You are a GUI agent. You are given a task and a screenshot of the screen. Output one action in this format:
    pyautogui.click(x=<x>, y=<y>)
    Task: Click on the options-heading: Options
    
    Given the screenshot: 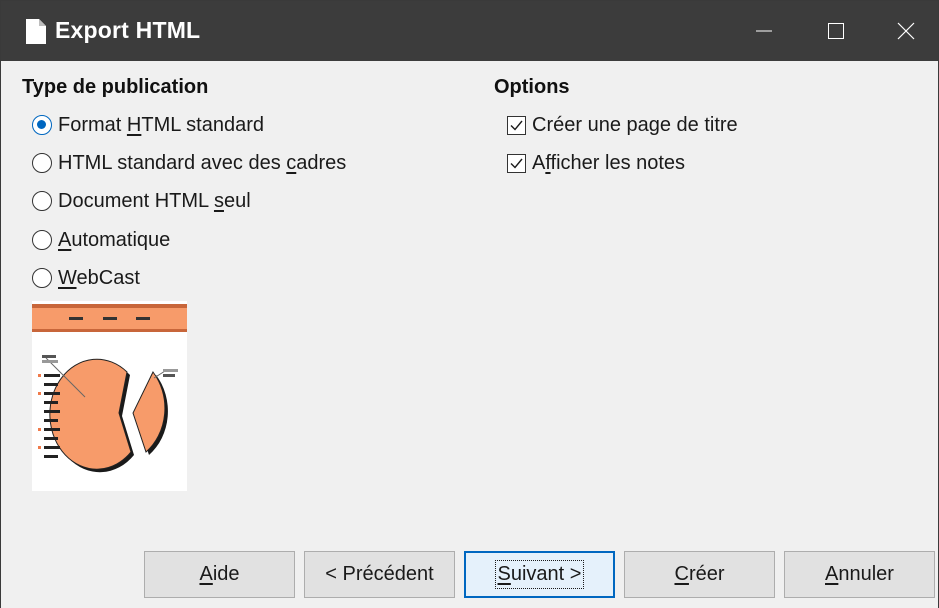 What is the action you would take?
    pyautogui.click(x=532, y=87)
    